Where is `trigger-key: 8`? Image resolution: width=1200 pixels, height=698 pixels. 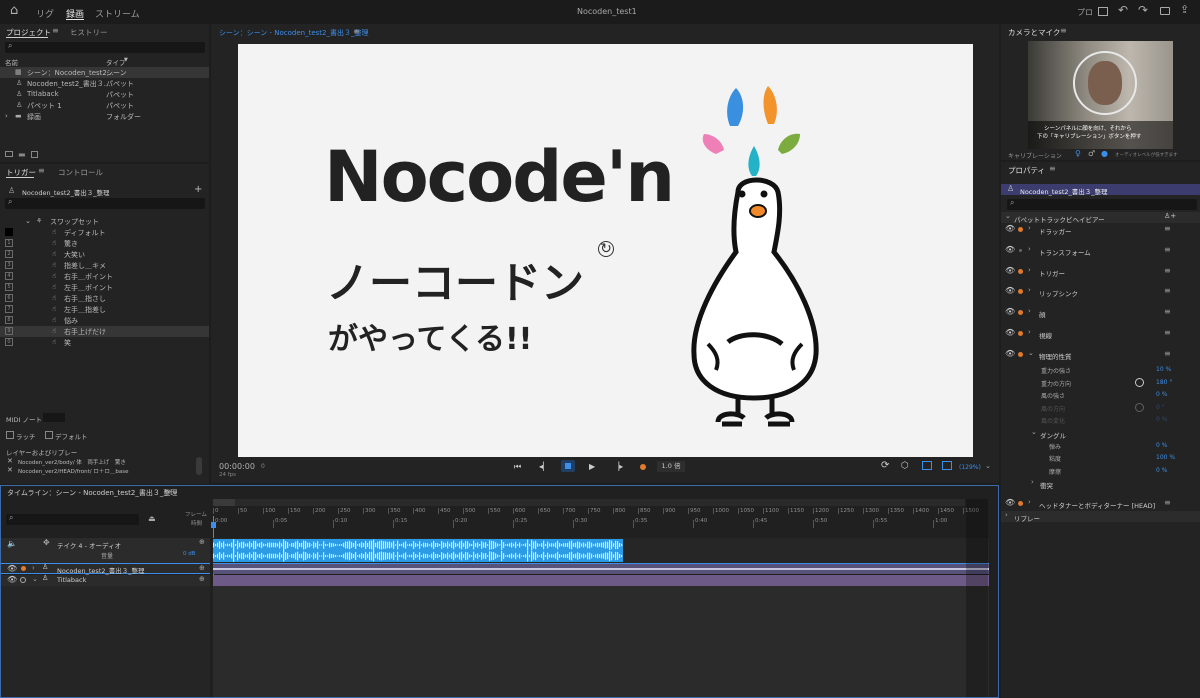 trigger-key: 8 is located at coordinates (9, 320).